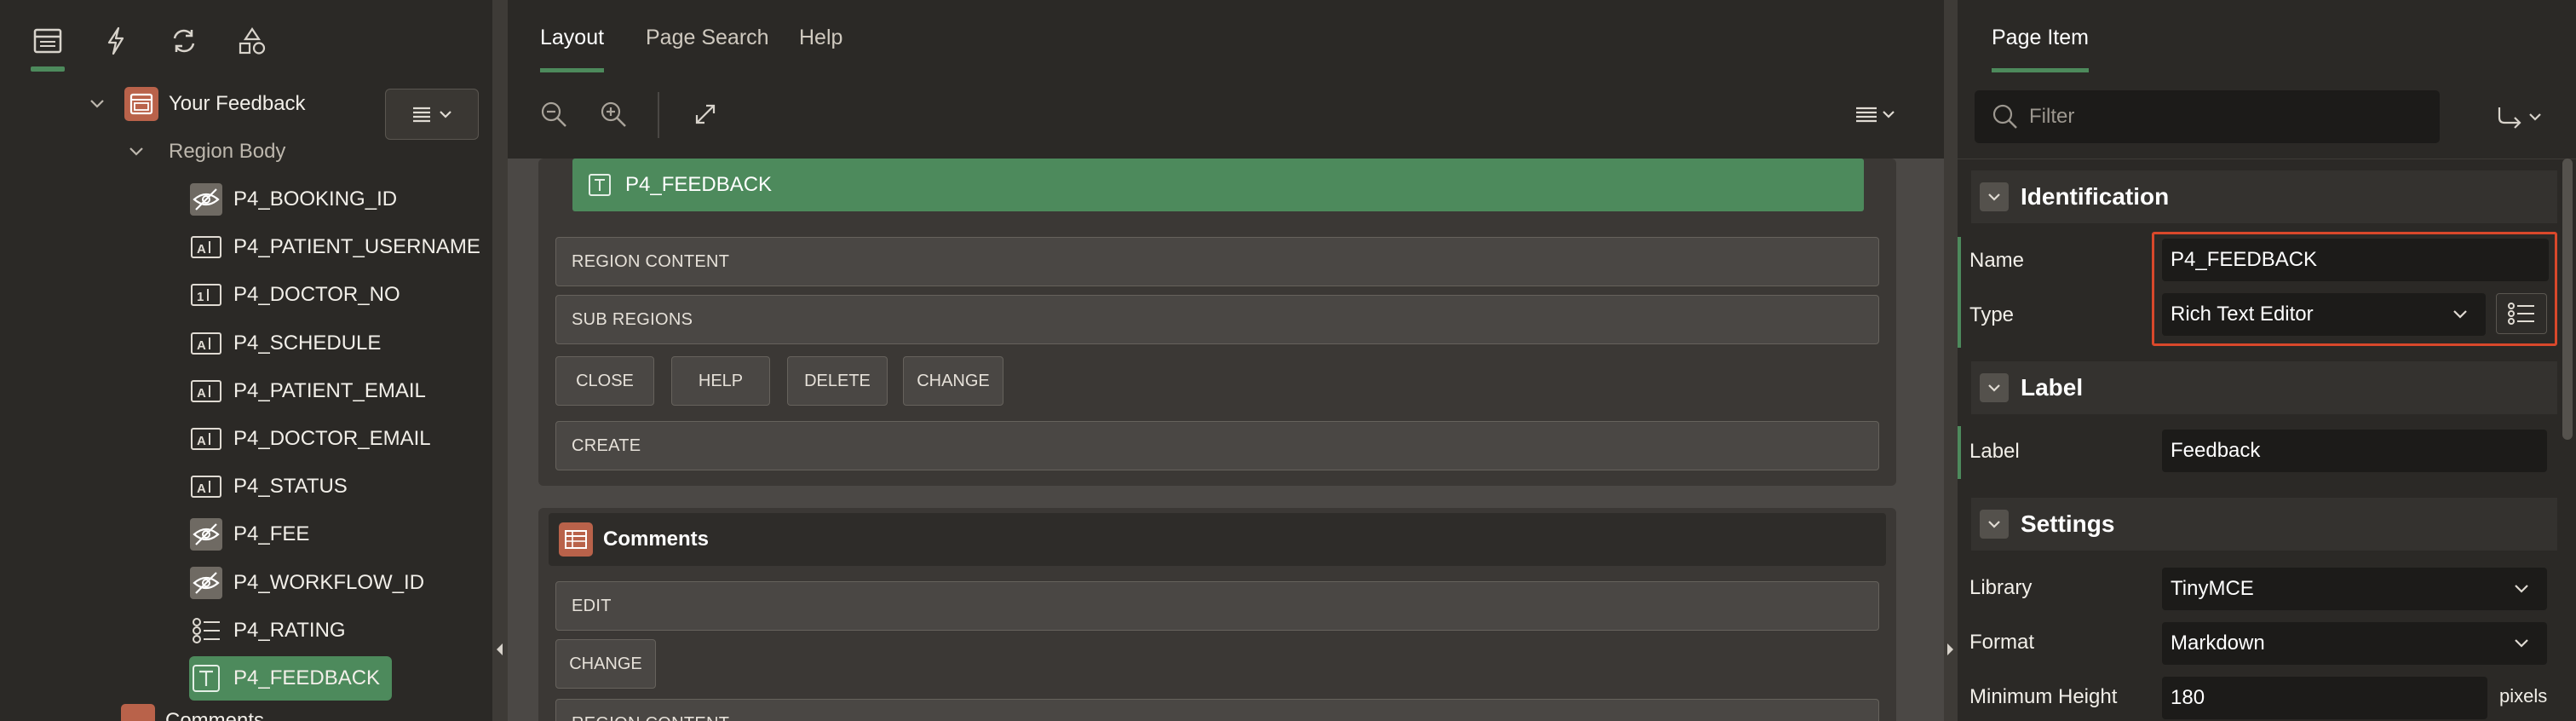 The image size is (2576, 721). What do you see at coordinates (1217, 606) in the screenshot?
I see `edit-slot: EDIT` at bounding box center [1217, 606].